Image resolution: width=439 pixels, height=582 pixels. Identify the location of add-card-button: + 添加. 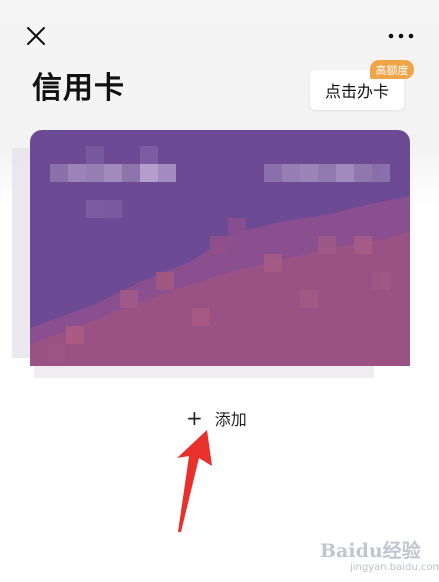
(220, 418).